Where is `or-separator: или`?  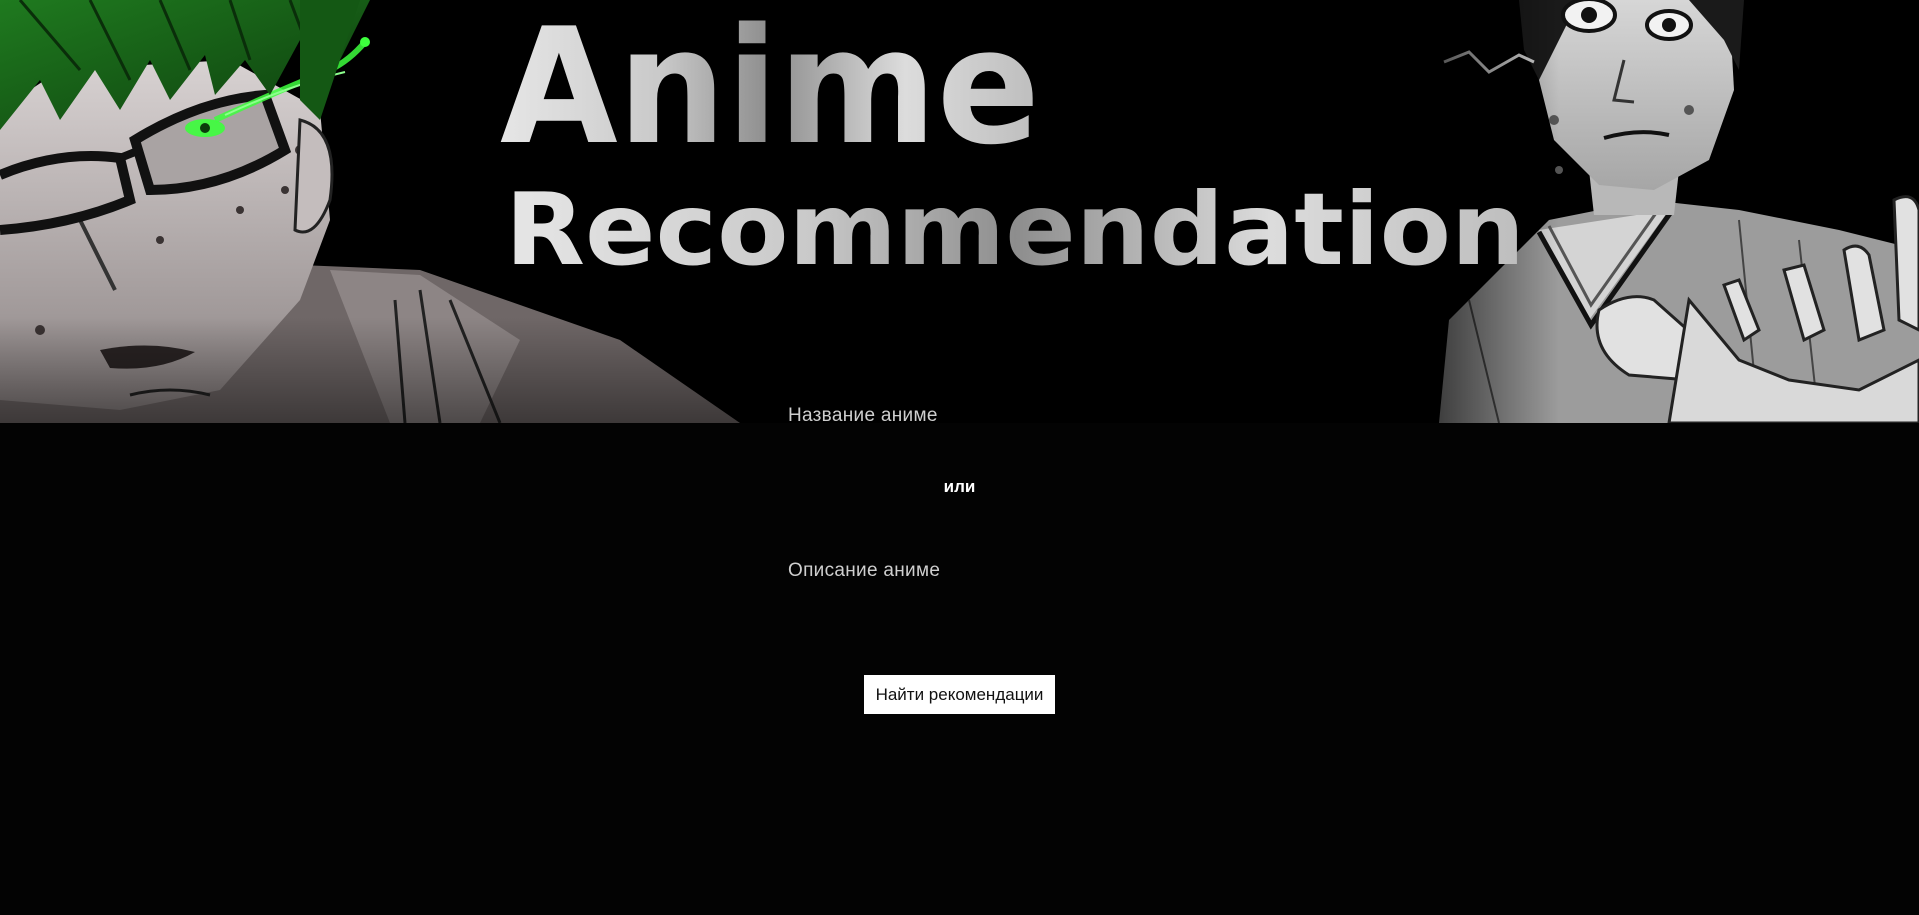 or-separator: или is located at coordinates (959, 486).